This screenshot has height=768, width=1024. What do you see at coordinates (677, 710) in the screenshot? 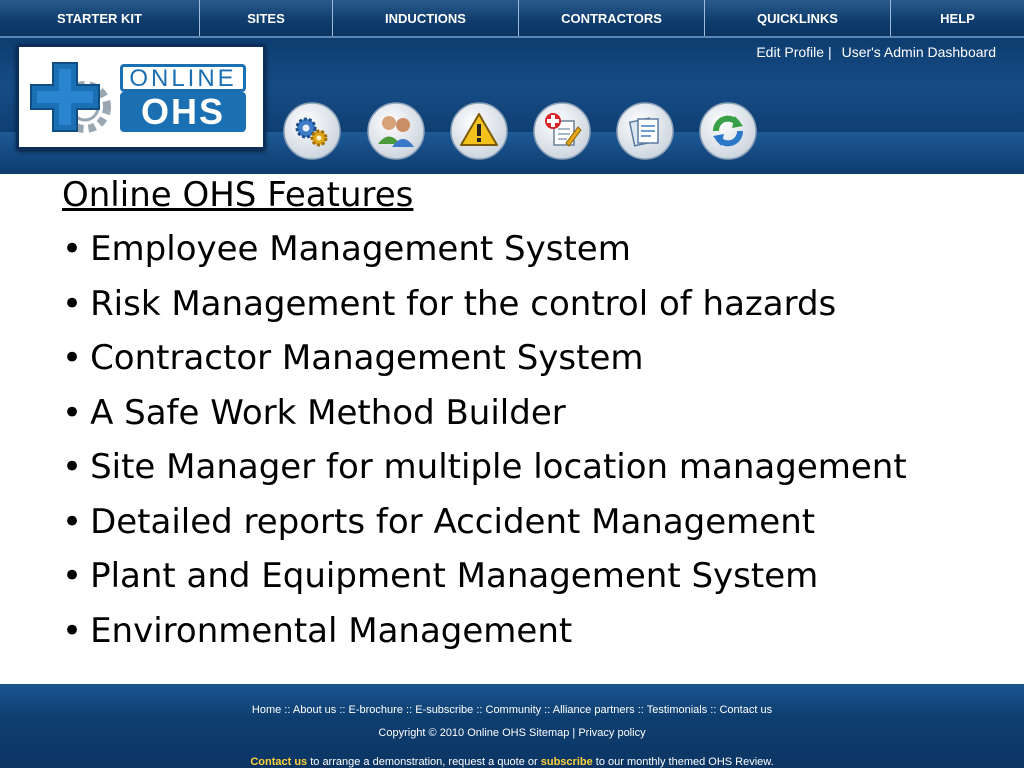
I see `footer-link-testimonials: Testimonials` at bounding box center [677, 710].